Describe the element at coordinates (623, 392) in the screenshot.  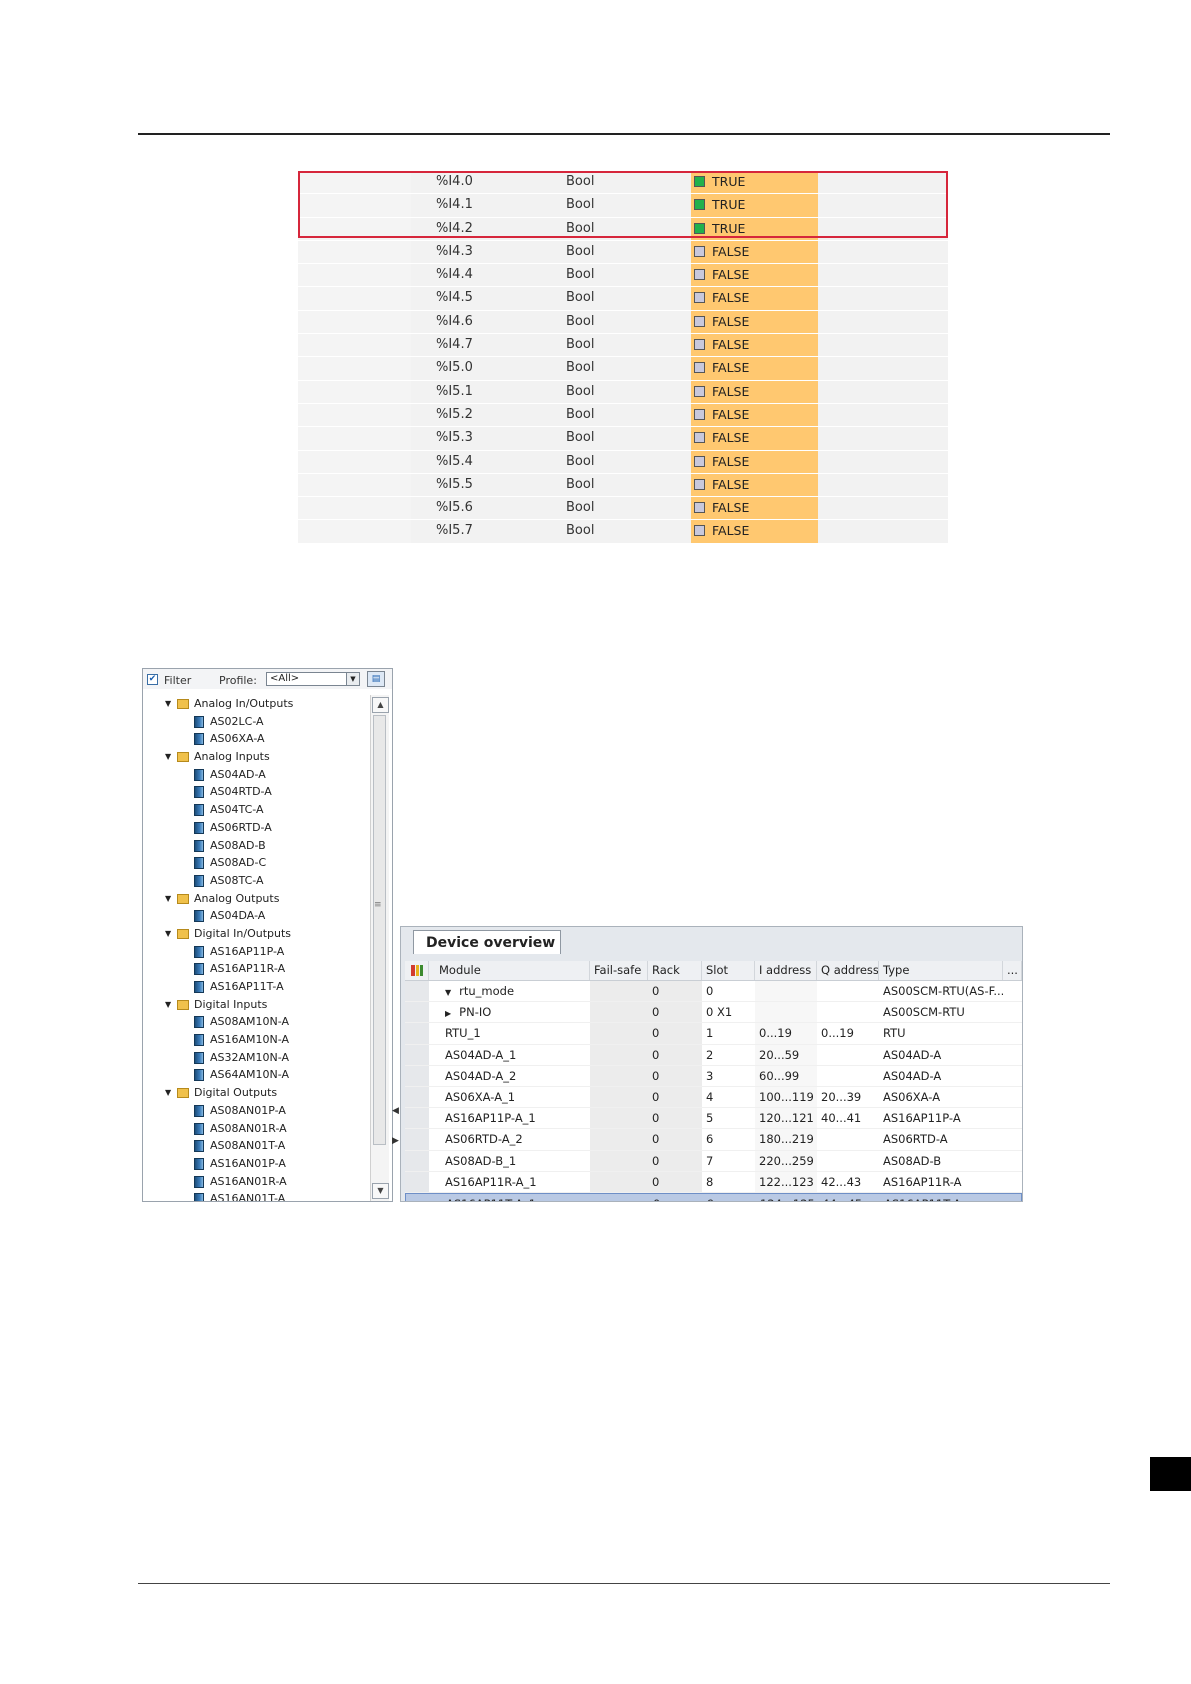
I see `watch-row: %I5.1 Bool FALSE` at that location.